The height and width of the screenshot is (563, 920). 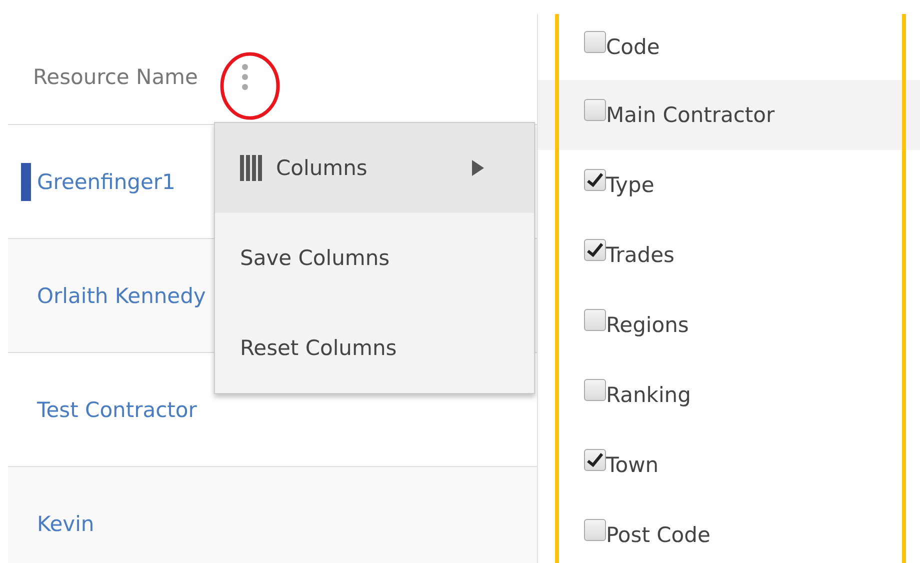 I want to click on column-header: Resource Name, so click(x=115, y=77).